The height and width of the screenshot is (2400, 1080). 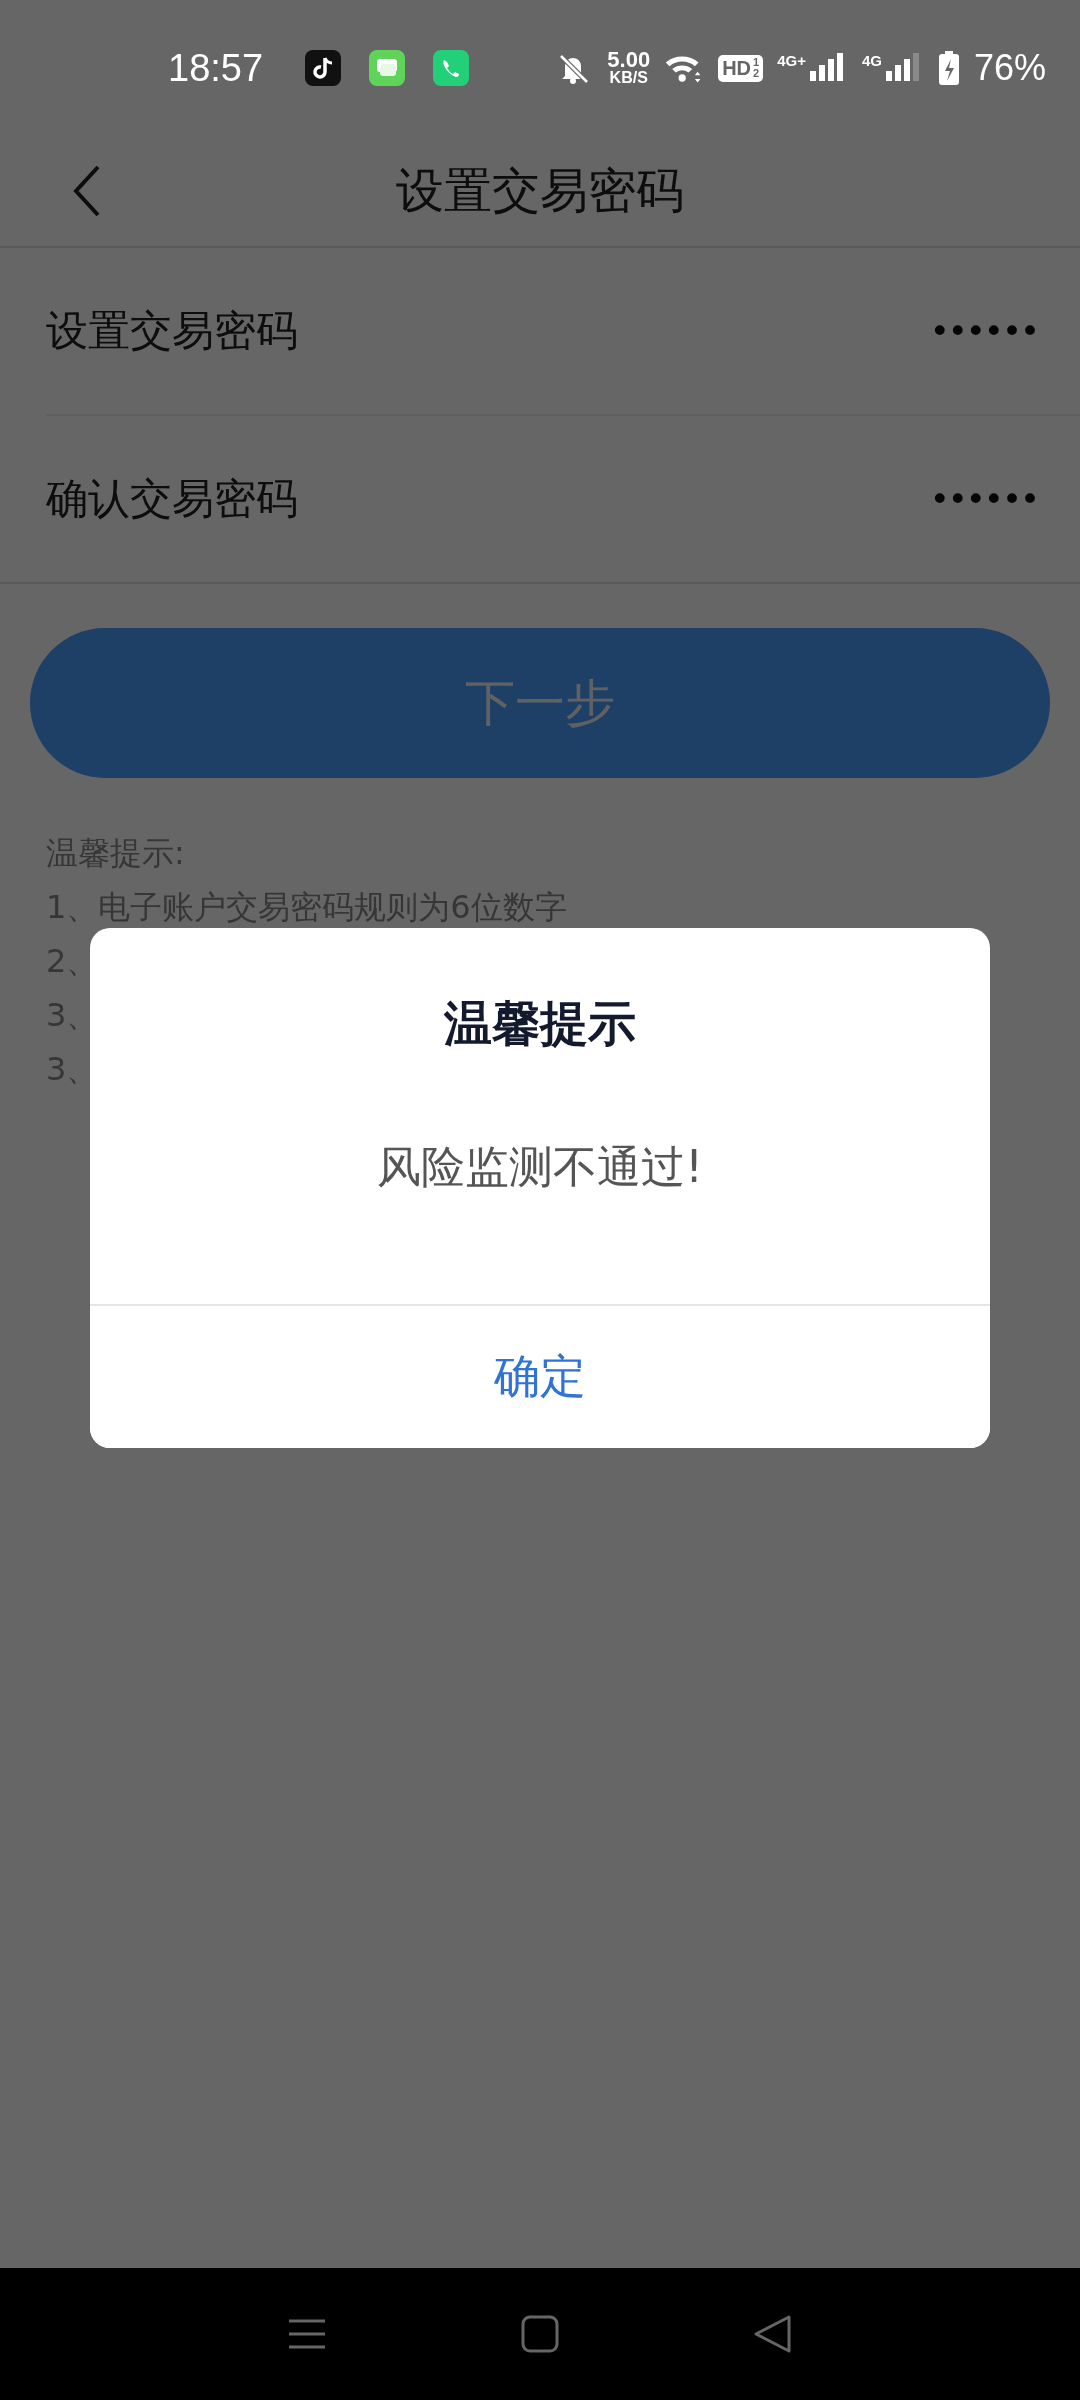 What do you see at coordinates (323, 68) in the screenshot?
I see `music-note-app-icon` at bounding box center [323, 68].